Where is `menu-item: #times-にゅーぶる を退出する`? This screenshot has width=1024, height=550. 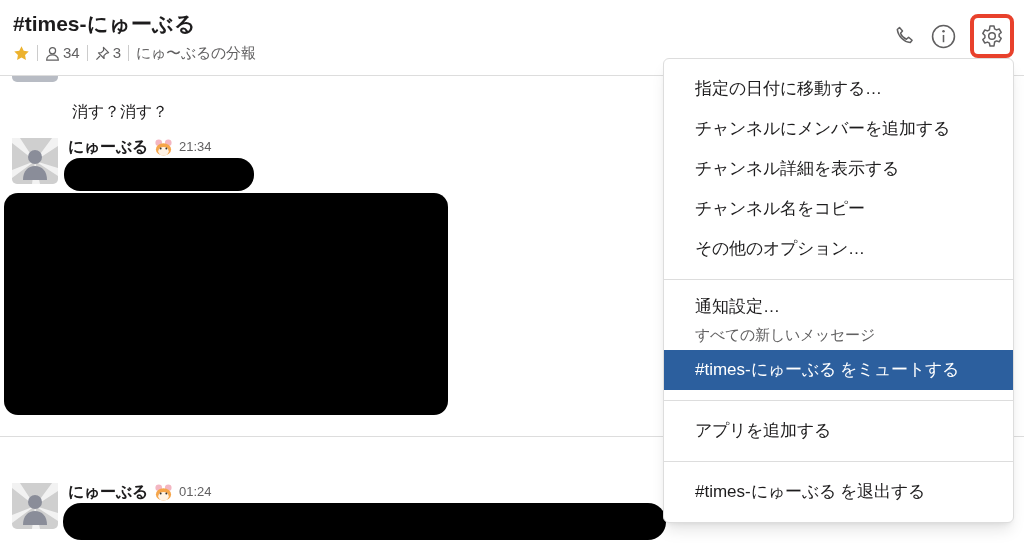 menu-item: #times-にゅーぶる を退出する is located at coordinates (838, 492).